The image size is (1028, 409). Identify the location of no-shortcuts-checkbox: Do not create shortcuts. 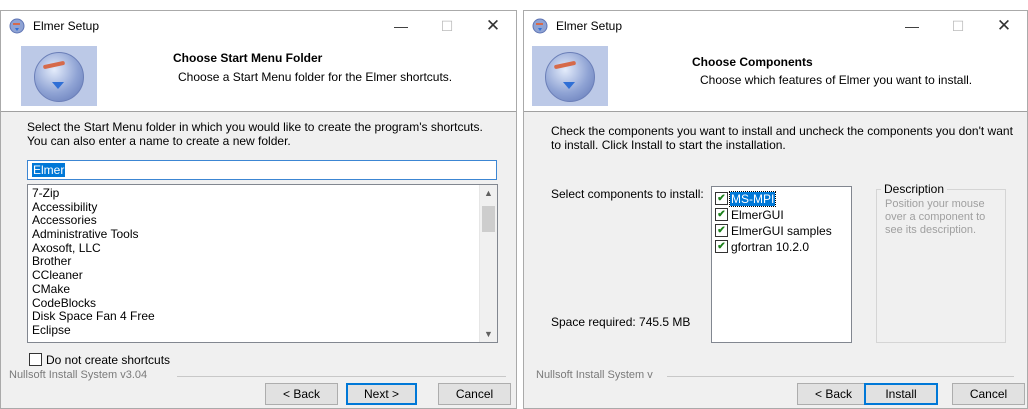
(100, 359).